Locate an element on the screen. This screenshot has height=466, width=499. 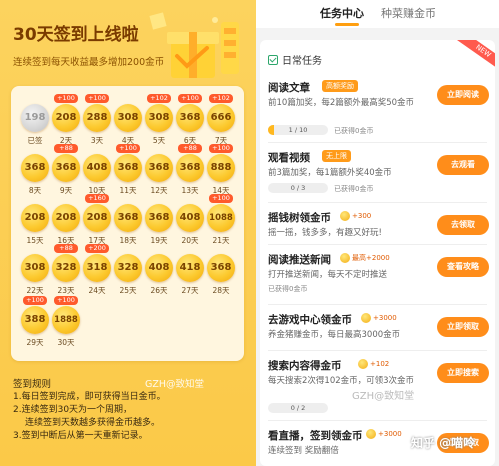
watermark: GZH@致知堂 is located at coordinates (175, 384).